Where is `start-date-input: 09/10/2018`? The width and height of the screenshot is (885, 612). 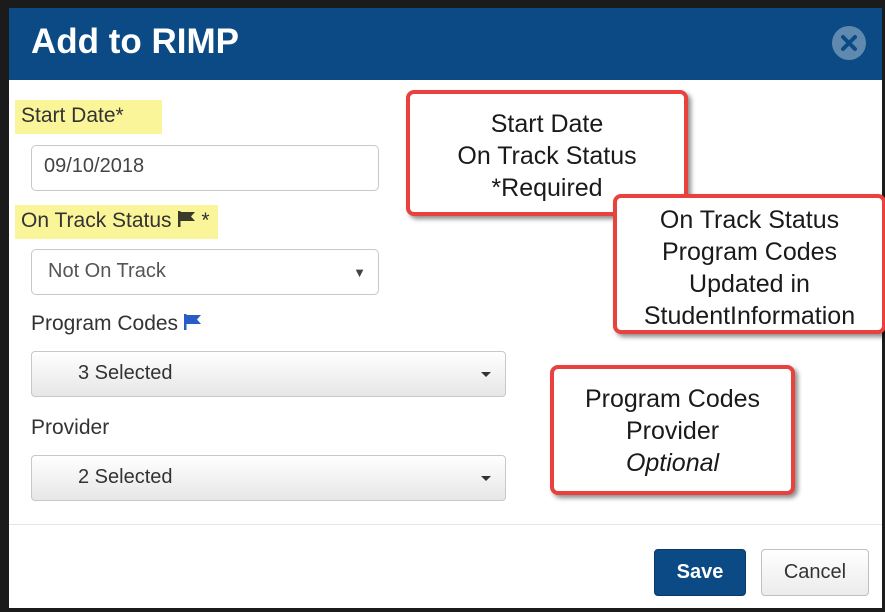 start-date-input: 09/10/2018 is located at coordinates (205, 168).